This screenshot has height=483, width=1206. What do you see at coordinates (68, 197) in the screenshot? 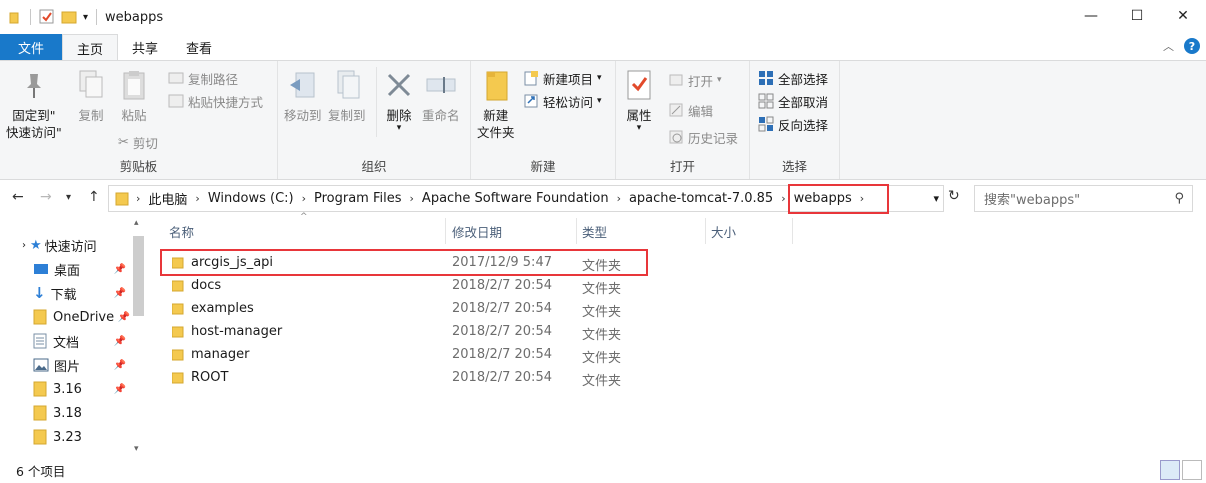
I see `recent-locations-icon: ▾` at bounding box center [68, 197].